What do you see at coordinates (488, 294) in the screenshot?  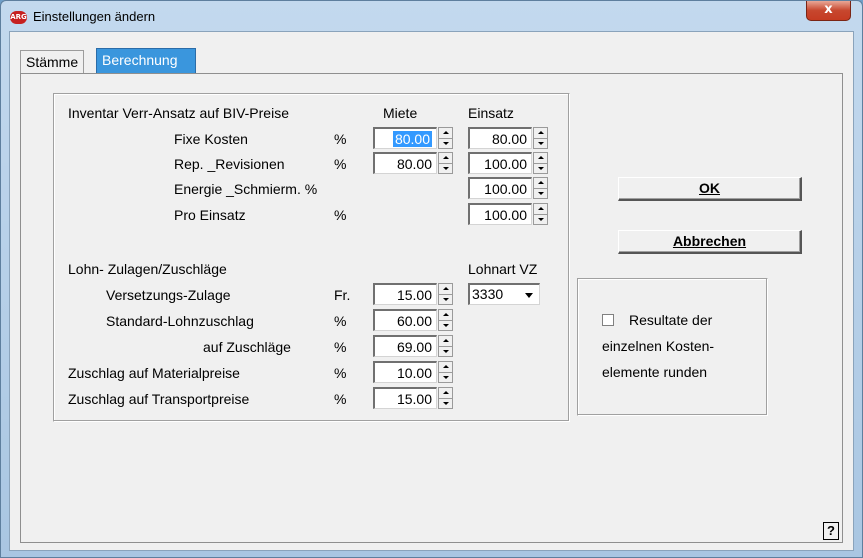 I see `lohnart-vz-value: 3330` at bounding box center [488, 294].